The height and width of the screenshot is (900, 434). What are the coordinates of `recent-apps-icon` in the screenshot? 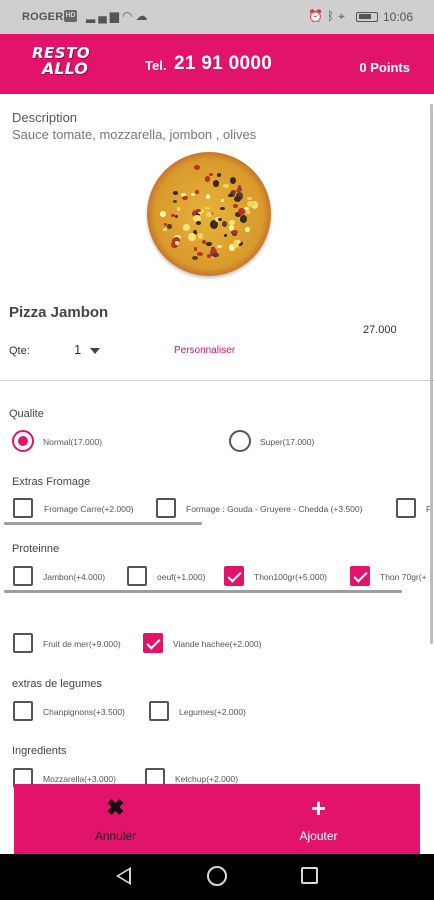 It's located at (309, 875).